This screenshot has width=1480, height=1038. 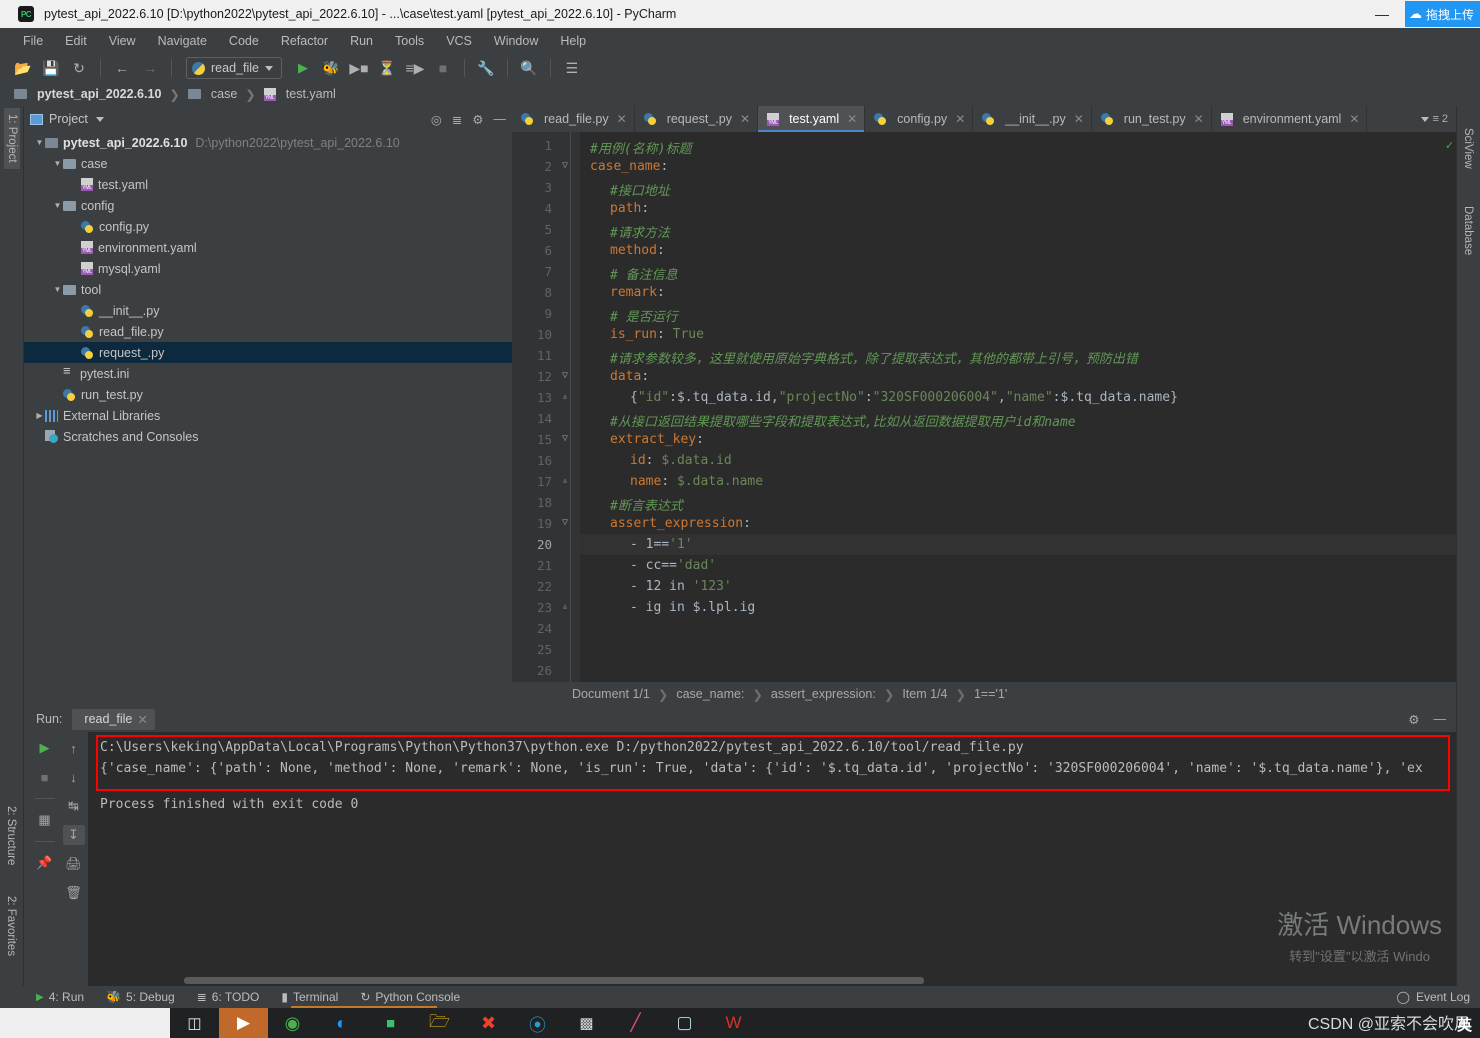 What do you see at coordinates (268, 352) in the screenshot?
I see `tree-item-request-py: ▼request_.py` at bounding box center [268, 352].